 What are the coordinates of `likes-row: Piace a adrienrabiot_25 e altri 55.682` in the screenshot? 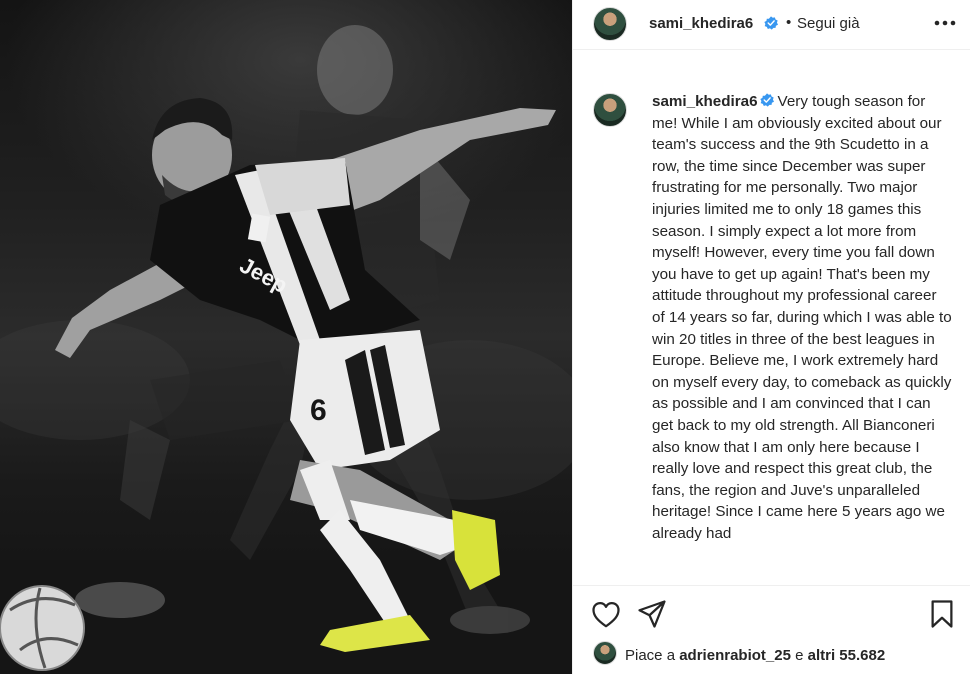 It's located at (771, 654).